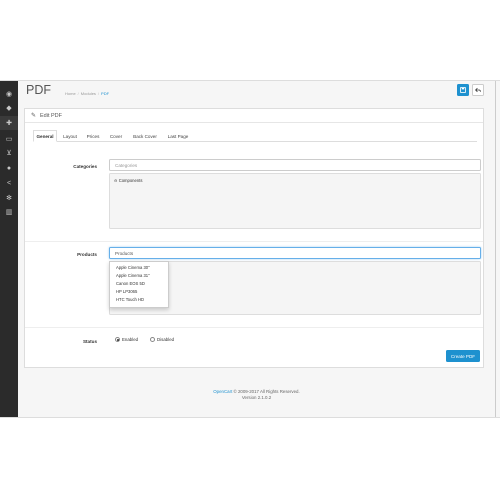 Image resolution: width=500 pixels, height=500 pixels. I want to click on page-title: PDF, so click(38, 90).